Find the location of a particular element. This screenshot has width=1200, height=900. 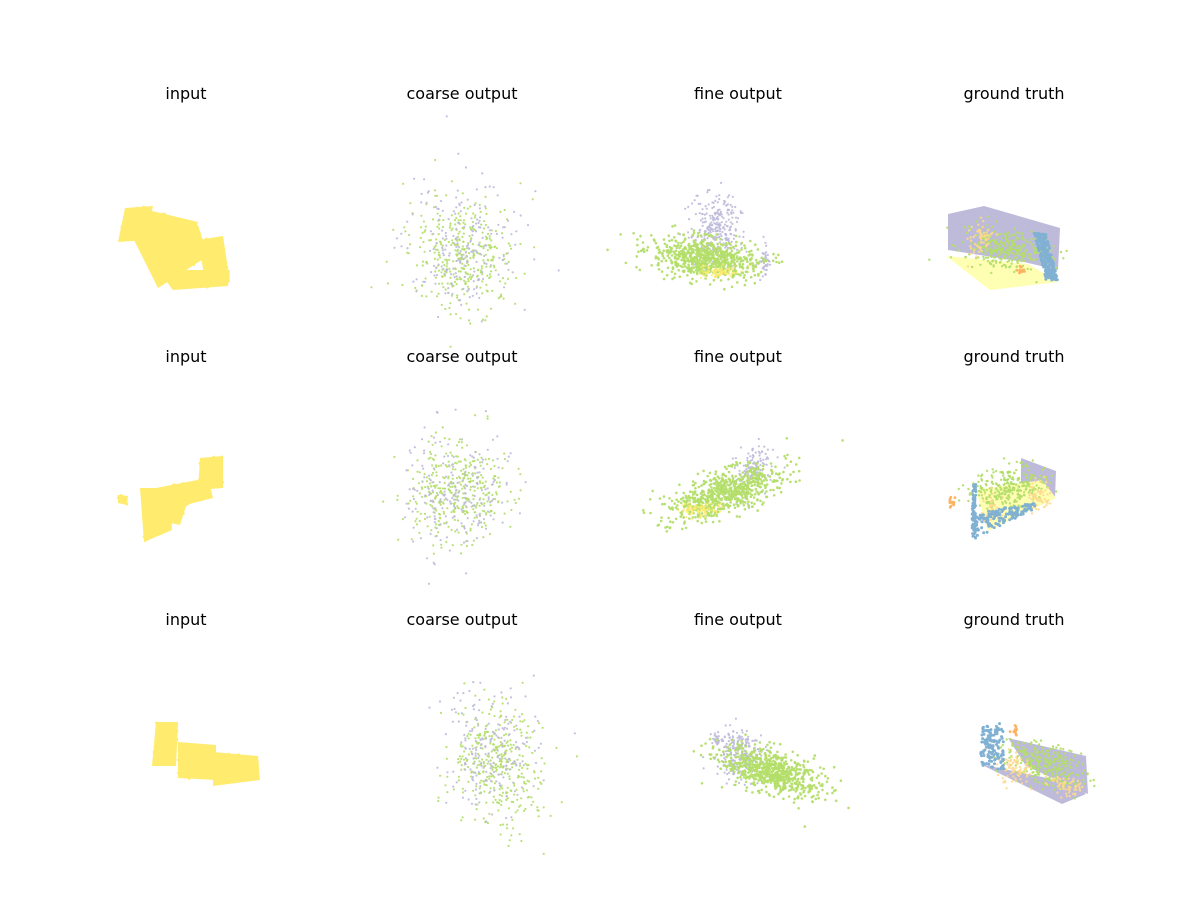

panel-gt-row1: ground truth is located at coordinates (1014, 145).